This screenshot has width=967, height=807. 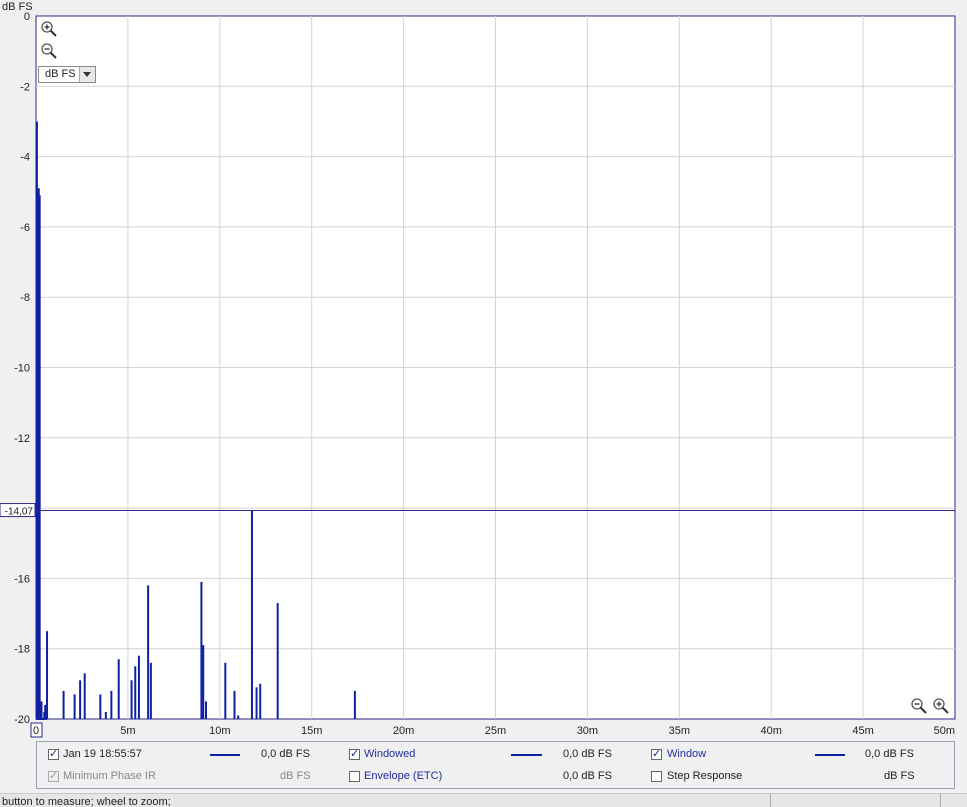 What do you see at coordinates (899, 776) in the screenshot?
I see `legend-value-step: dB FS` at bounding box center [899, 776].